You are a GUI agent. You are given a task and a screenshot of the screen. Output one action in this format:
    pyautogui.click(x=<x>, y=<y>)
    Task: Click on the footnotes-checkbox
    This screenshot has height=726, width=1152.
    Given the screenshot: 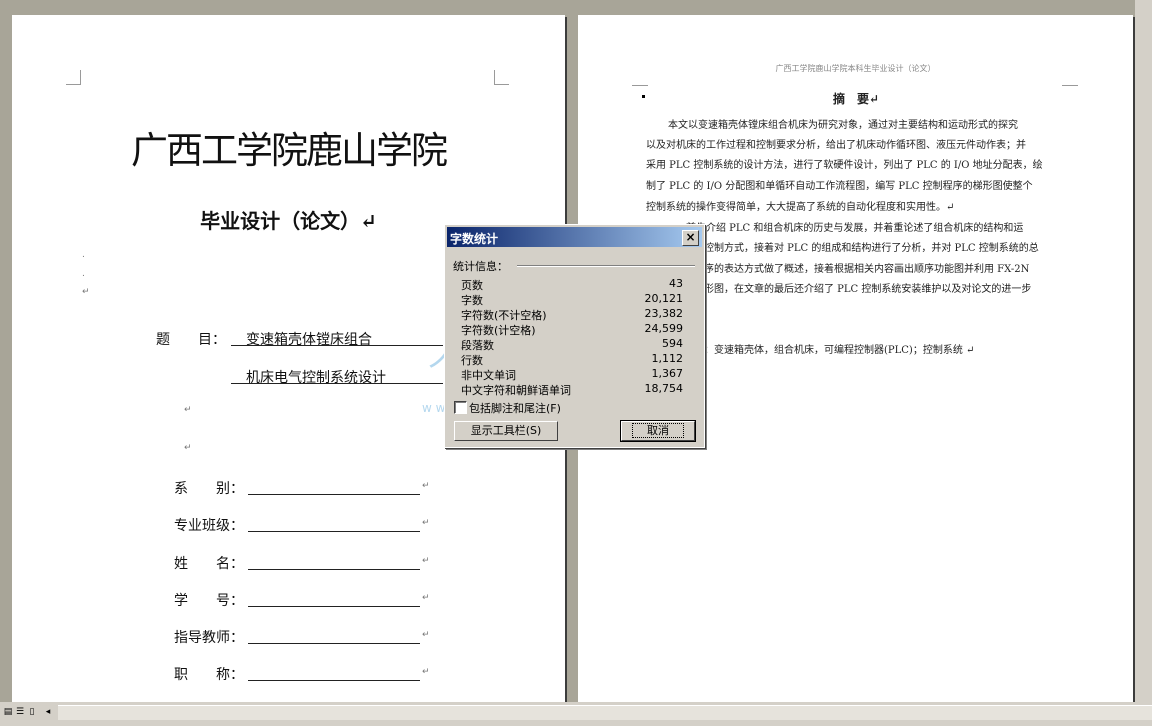 What is the action you would take?
    pyautogui.click(x=460, y=407)
    